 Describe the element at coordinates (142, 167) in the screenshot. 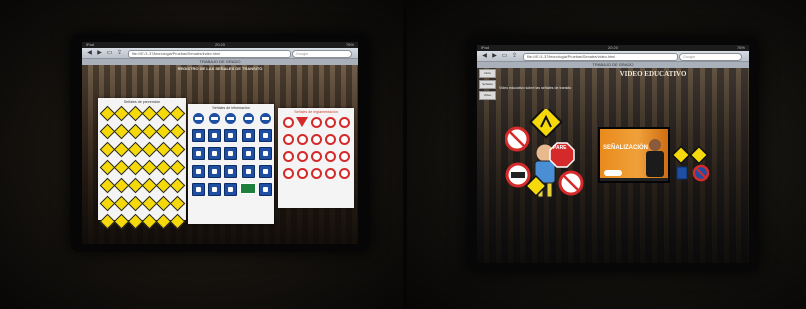

I see `prevention-sign-grid` at that location.